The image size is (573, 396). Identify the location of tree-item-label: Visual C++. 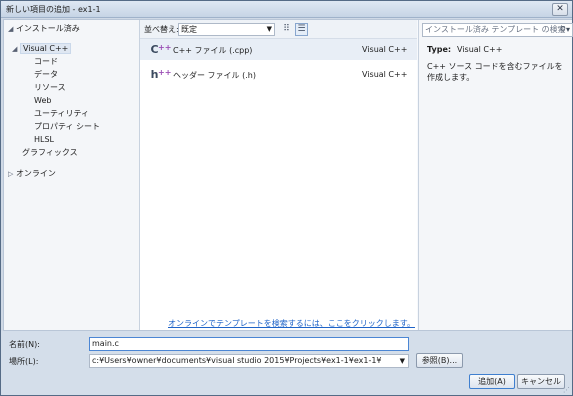
(45, 48).